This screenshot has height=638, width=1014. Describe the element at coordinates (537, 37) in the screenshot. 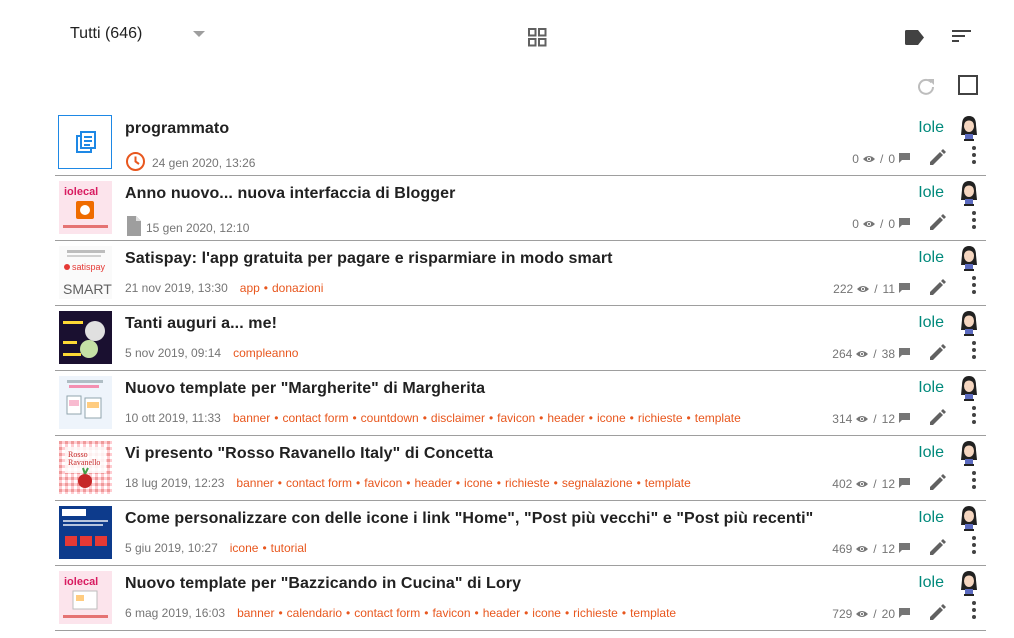

I see `grid-view-icon` at that location.